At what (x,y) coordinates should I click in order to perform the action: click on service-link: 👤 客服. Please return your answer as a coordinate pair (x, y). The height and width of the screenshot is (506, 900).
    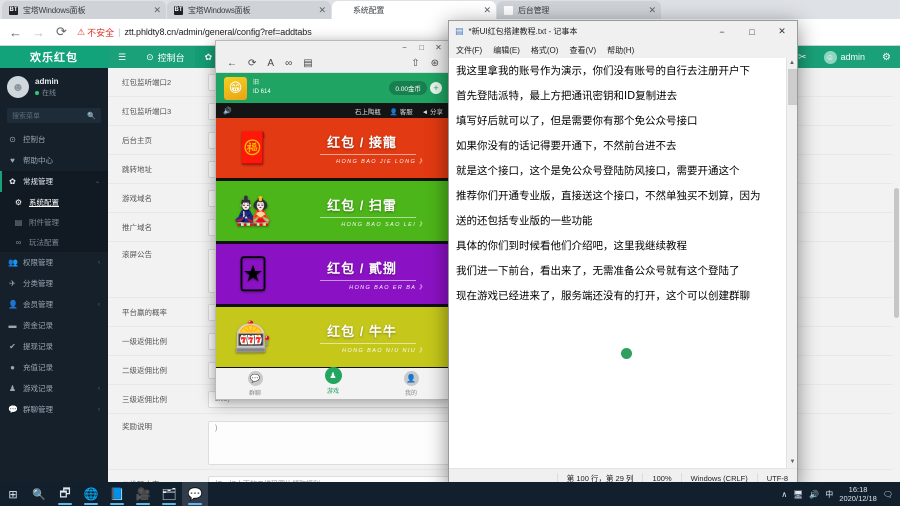
    Looking at the image, I should click on (401, 111).